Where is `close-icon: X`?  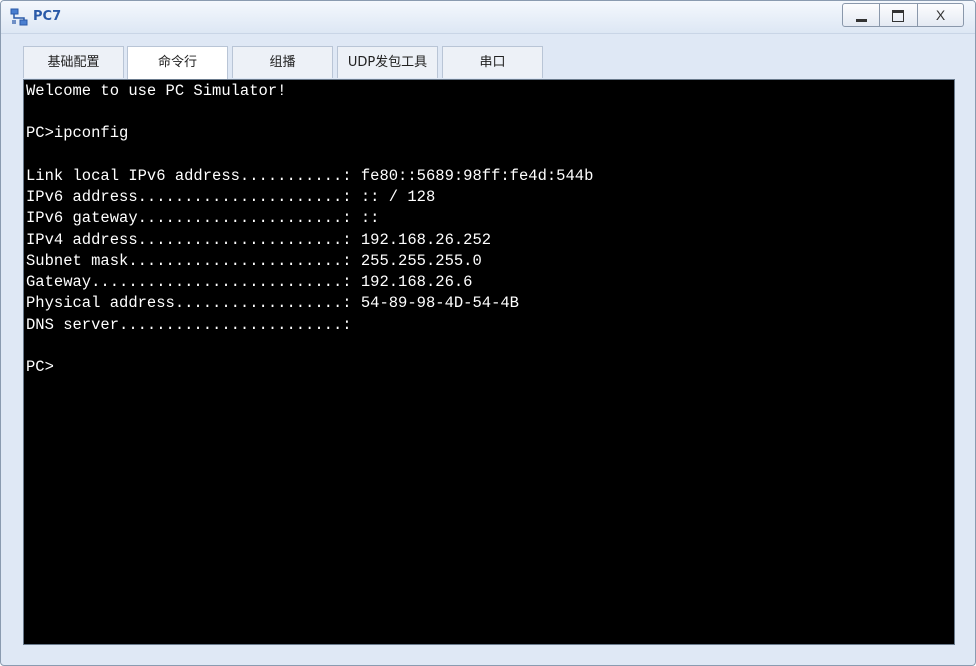
close-icon: X is located at coordinates (940, 15).